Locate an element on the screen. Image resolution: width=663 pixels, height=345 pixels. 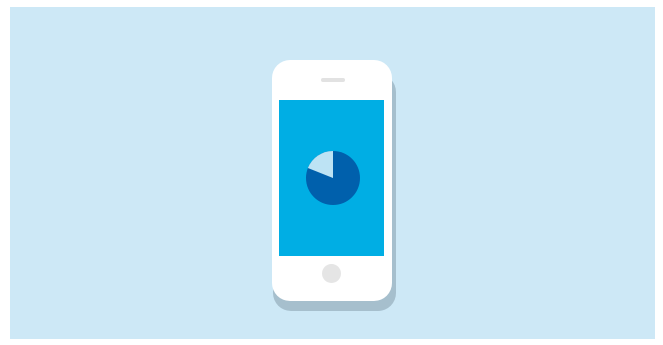
smartphone-icon is located at coordinates (332, 180).